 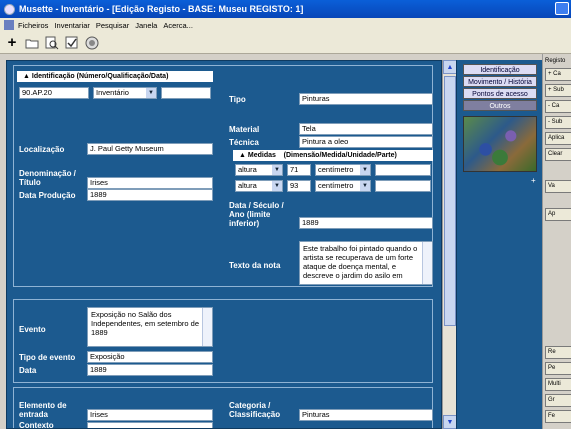 What do you see at coordinates (256, 214) in the screenshot?
I see `data-seculo-label: Data / Século / Ano (limite inferior)` at bounding box center [256, 214].